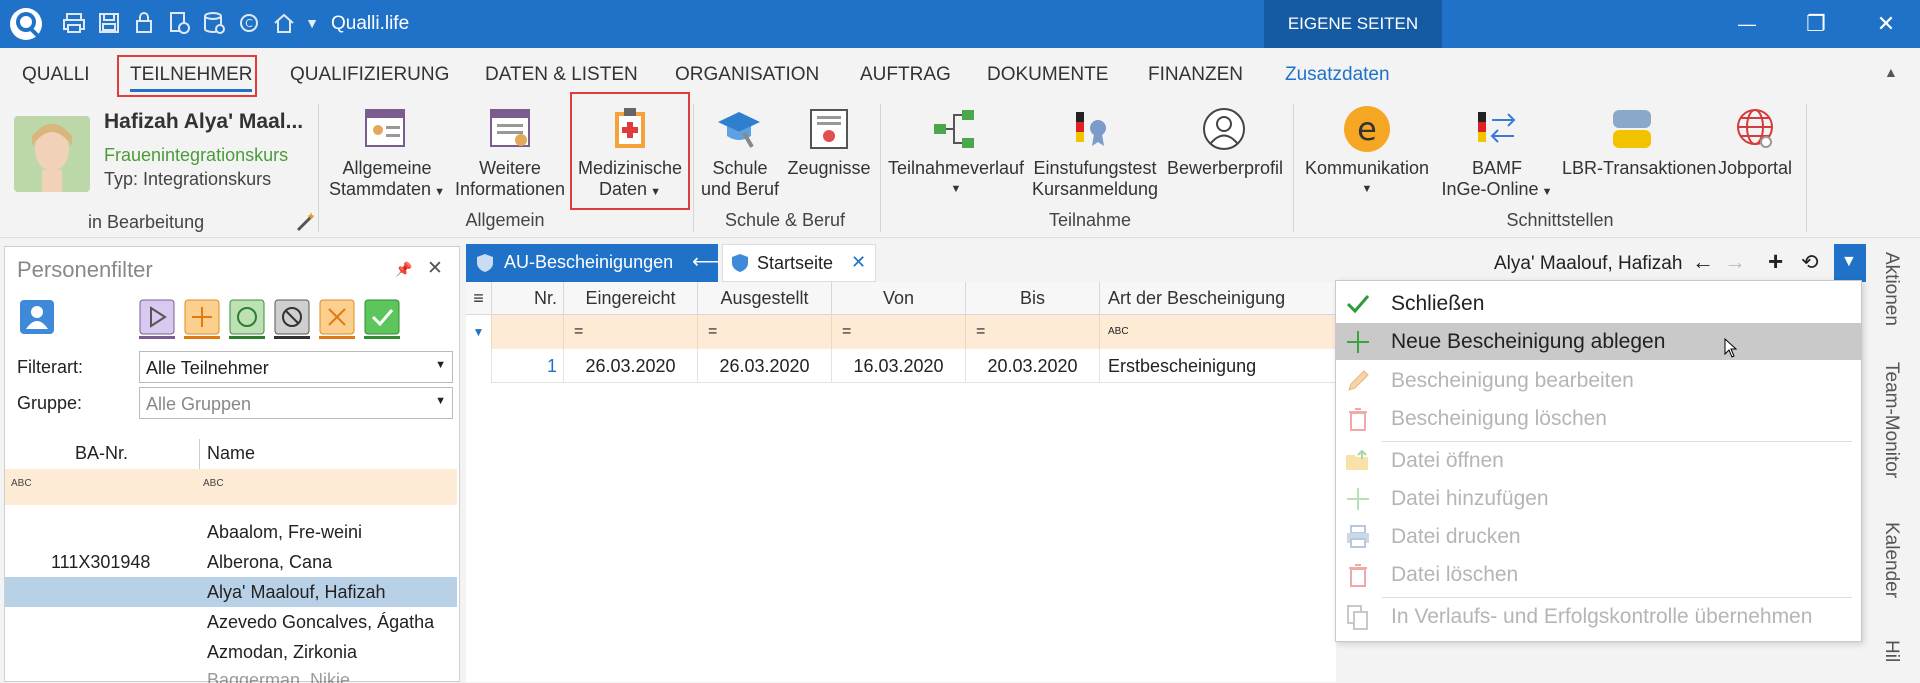 Image resolution: width=1920 pixels, height=683 pixels. I want to click on list-item: Baggerman, Nikie, so click(231, 674).